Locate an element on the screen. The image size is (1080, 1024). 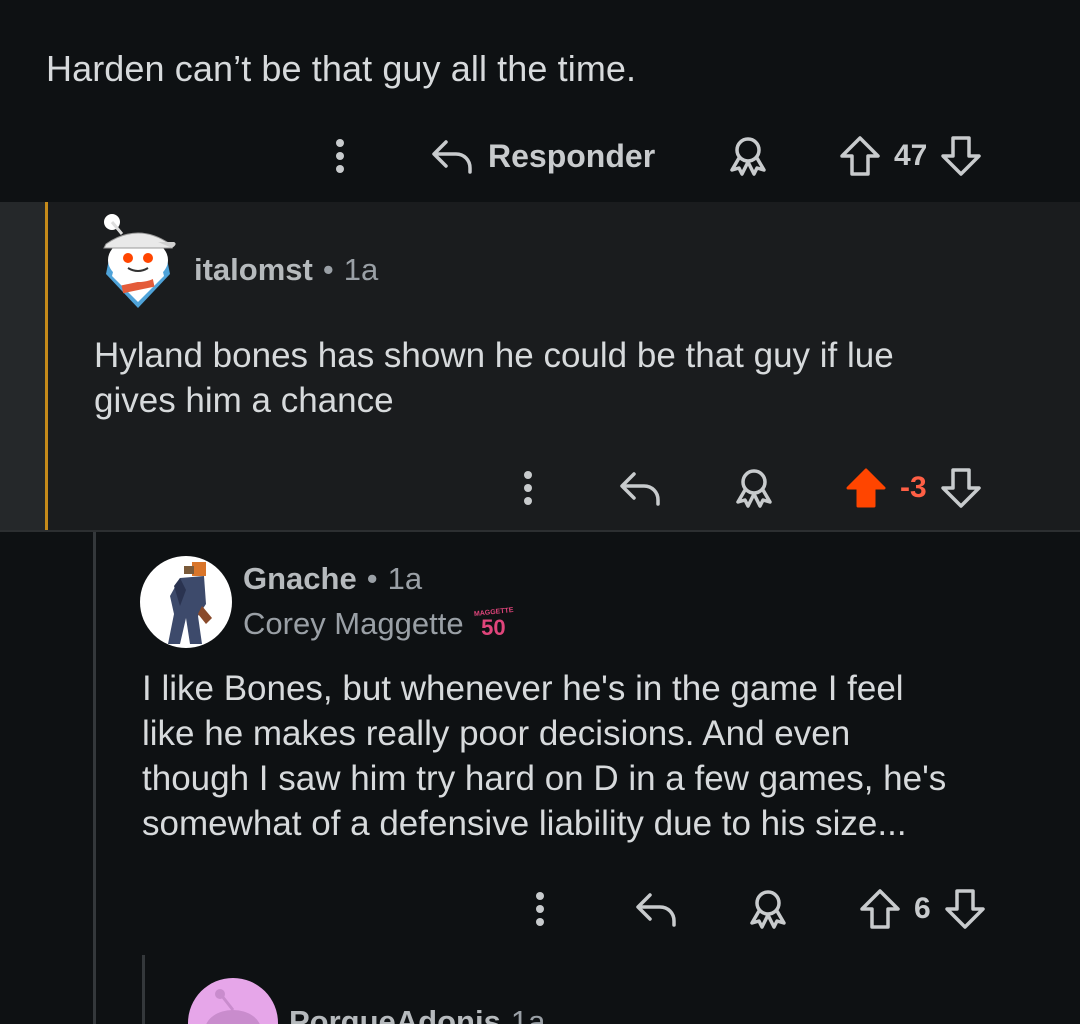
reply-button: Responder is located at coordinates (542, 156).